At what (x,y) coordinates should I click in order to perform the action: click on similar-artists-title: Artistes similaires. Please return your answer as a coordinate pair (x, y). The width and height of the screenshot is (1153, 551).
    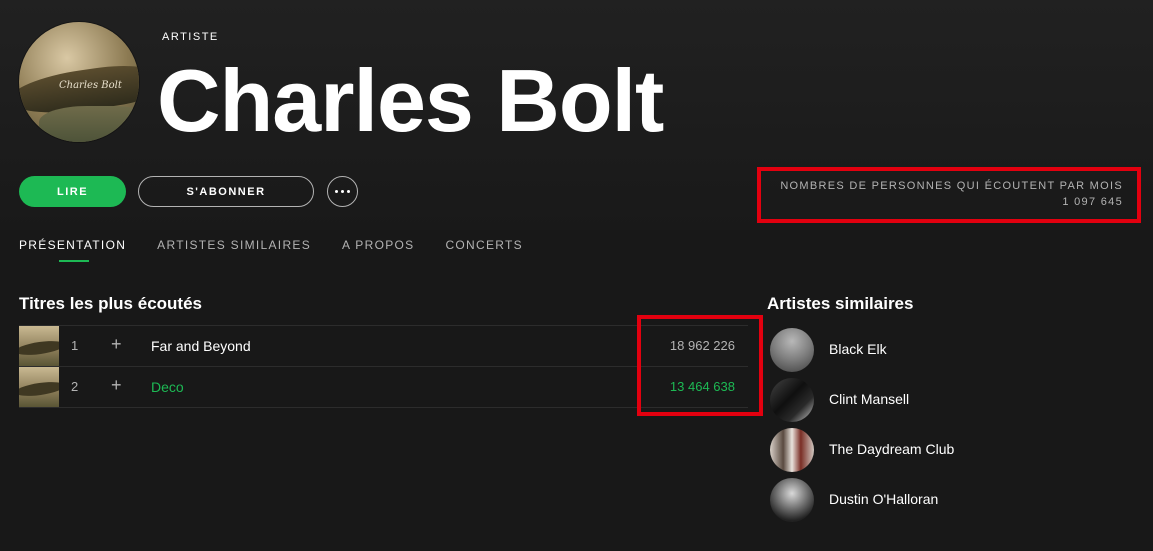
    Looking at the image, I should click on (840, 303).